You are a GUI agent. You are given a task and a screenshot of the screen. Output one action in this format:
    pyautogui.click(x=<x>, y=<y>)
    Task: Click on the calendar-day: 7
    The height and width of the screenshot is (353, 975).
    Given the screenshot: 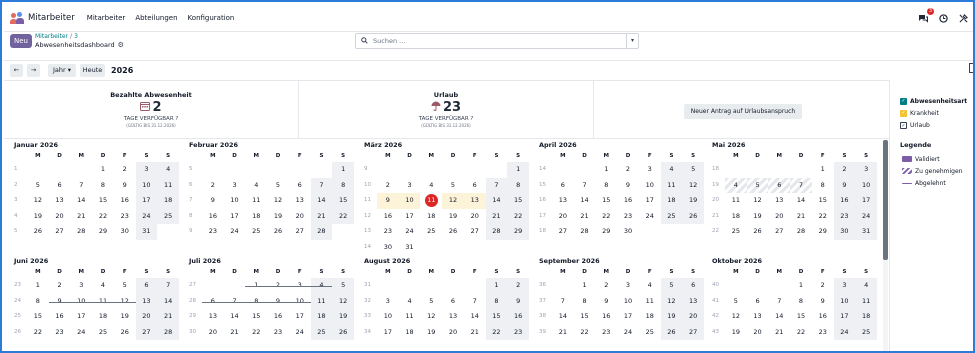 What is the action you would take?
    pyautogui.click(x=779, y=302)
    